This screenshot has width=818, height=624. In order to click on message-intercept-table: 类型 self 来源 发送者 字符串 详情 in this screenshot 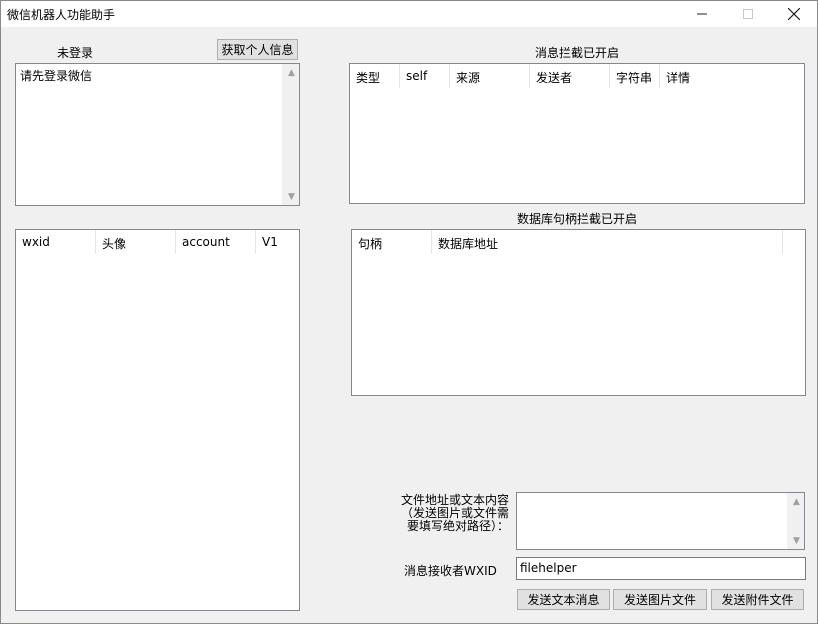, I will do `click(577, 133)`.